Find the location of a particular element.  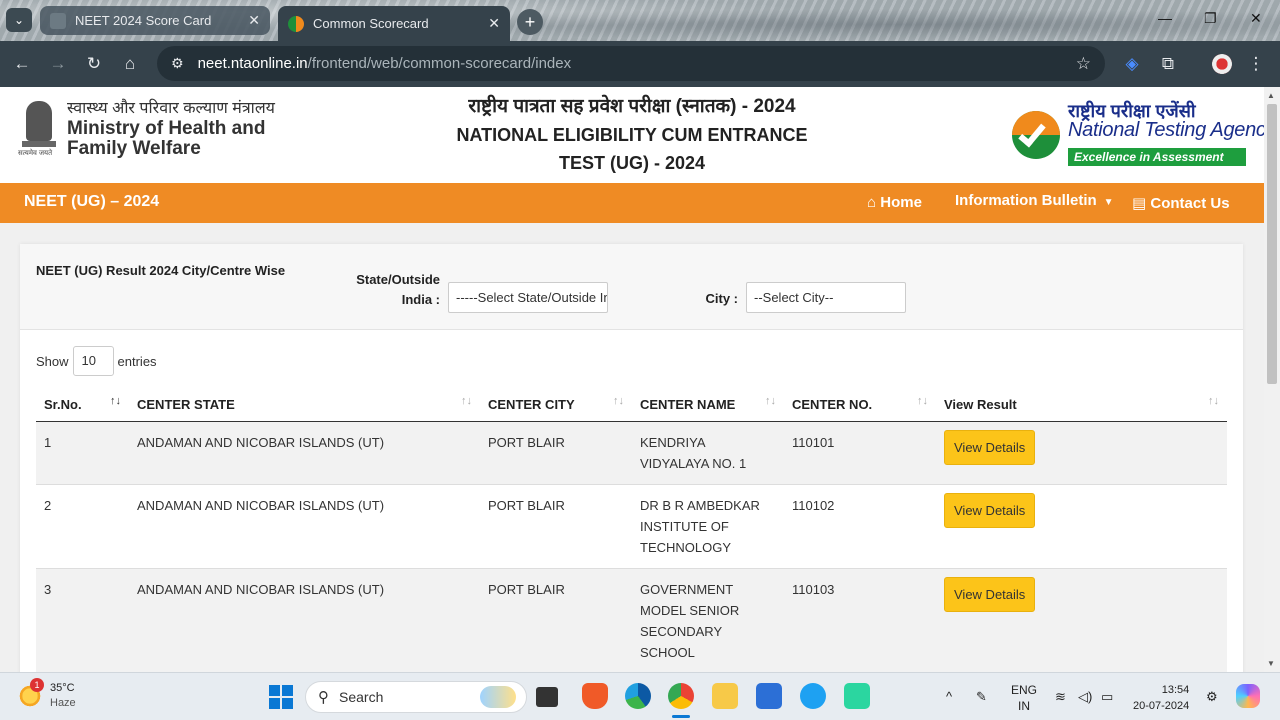

navbar-brand: NEET (UG) – 2024 is located at coordinates (91, 202).